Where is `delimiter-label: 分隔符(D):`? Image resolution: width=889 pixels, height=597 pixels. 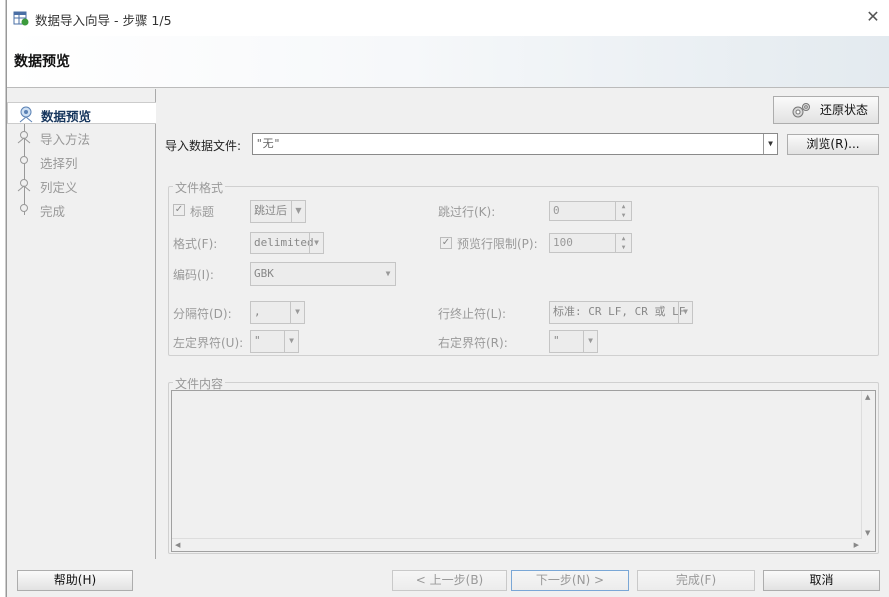
delimiter-label: 分隔符(D): is located at coordinates (202, 314).